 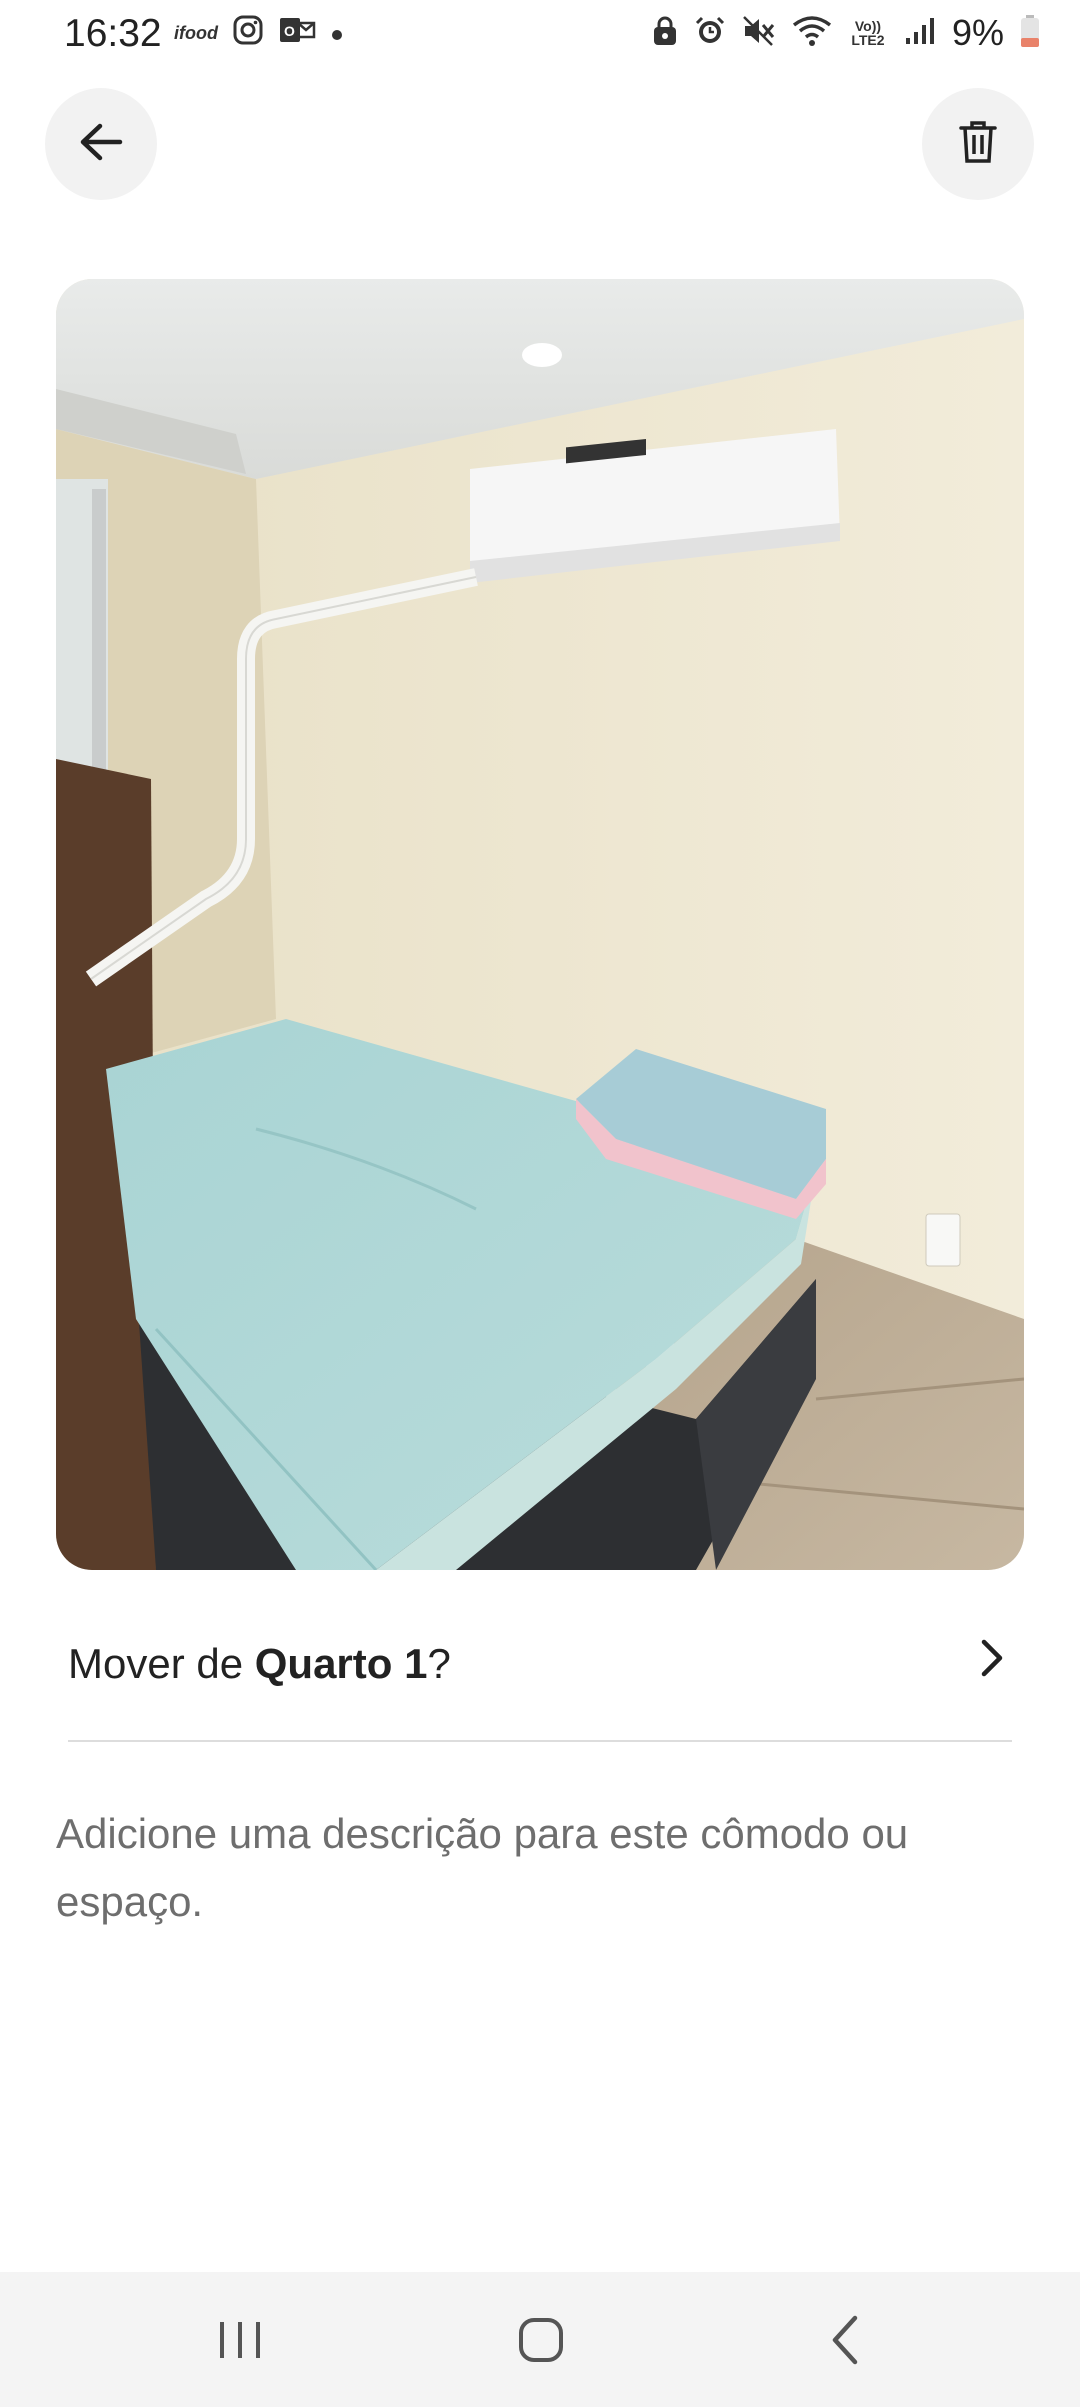 What do you see at coordinates (196, 33) in the screenshot?
I see `ifood-icon: ifood` at bounding box center [196, 33].